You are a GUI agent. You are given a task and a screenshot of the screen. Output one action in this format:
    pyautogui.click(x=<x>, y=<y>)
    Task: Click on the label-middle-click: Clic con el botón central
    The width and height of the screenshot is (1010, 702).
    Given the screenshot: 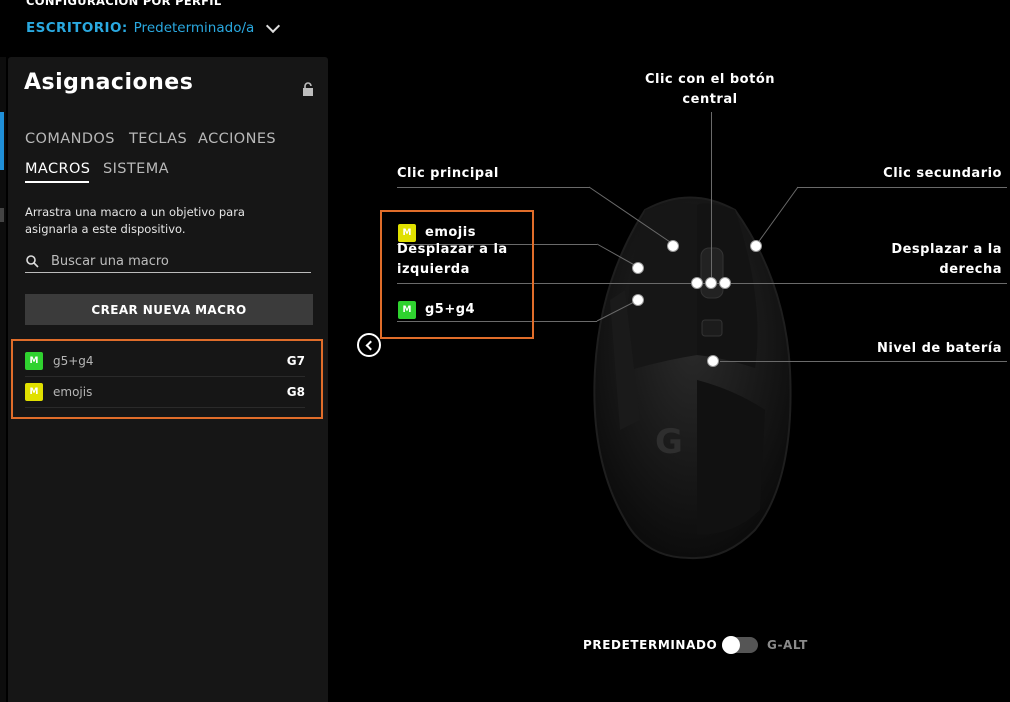 What is the action you would take?
    pyautogui.click(x=710, y=90)
    